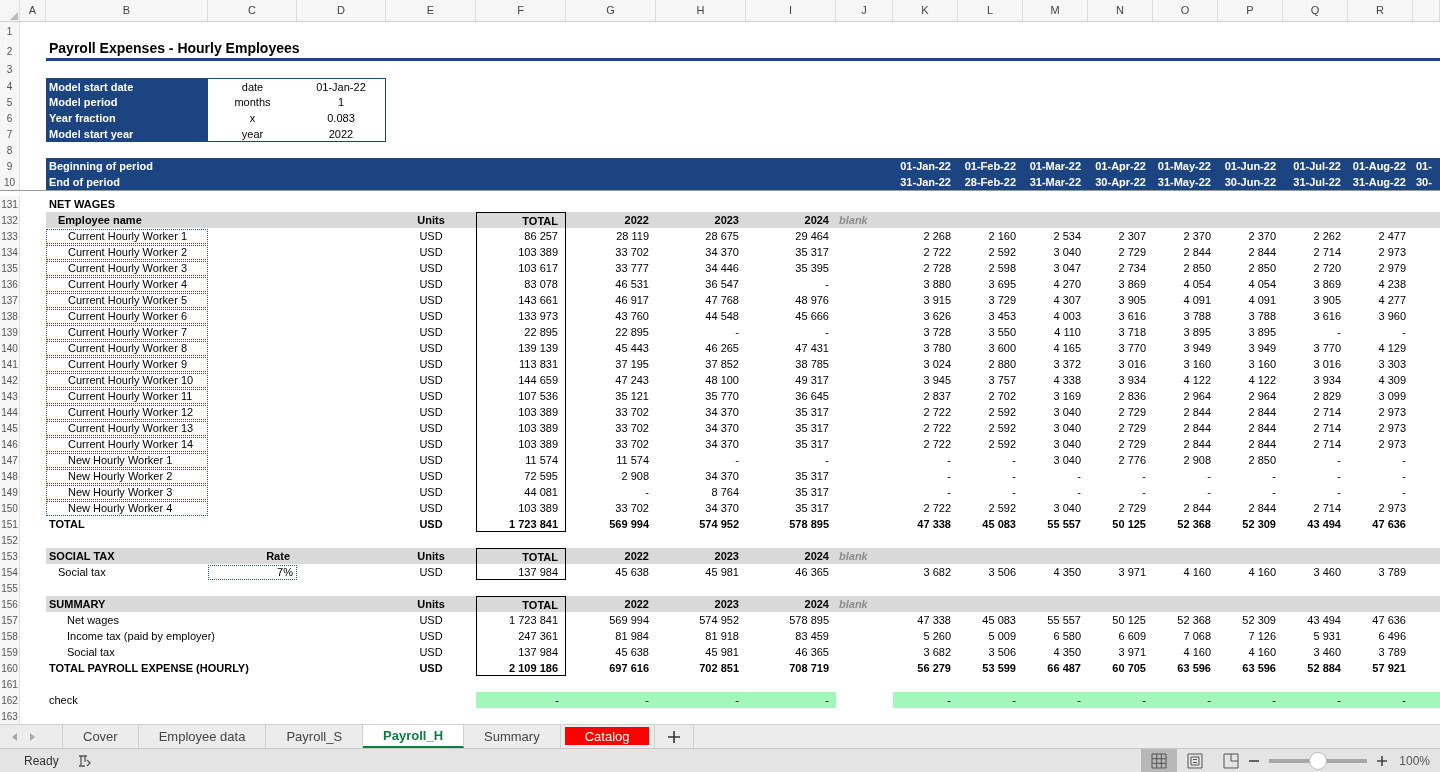 The image size is (1440, 772). Describe the element at coordinates (791, 10) in the screenshot. I see `column-header: I` at that location.